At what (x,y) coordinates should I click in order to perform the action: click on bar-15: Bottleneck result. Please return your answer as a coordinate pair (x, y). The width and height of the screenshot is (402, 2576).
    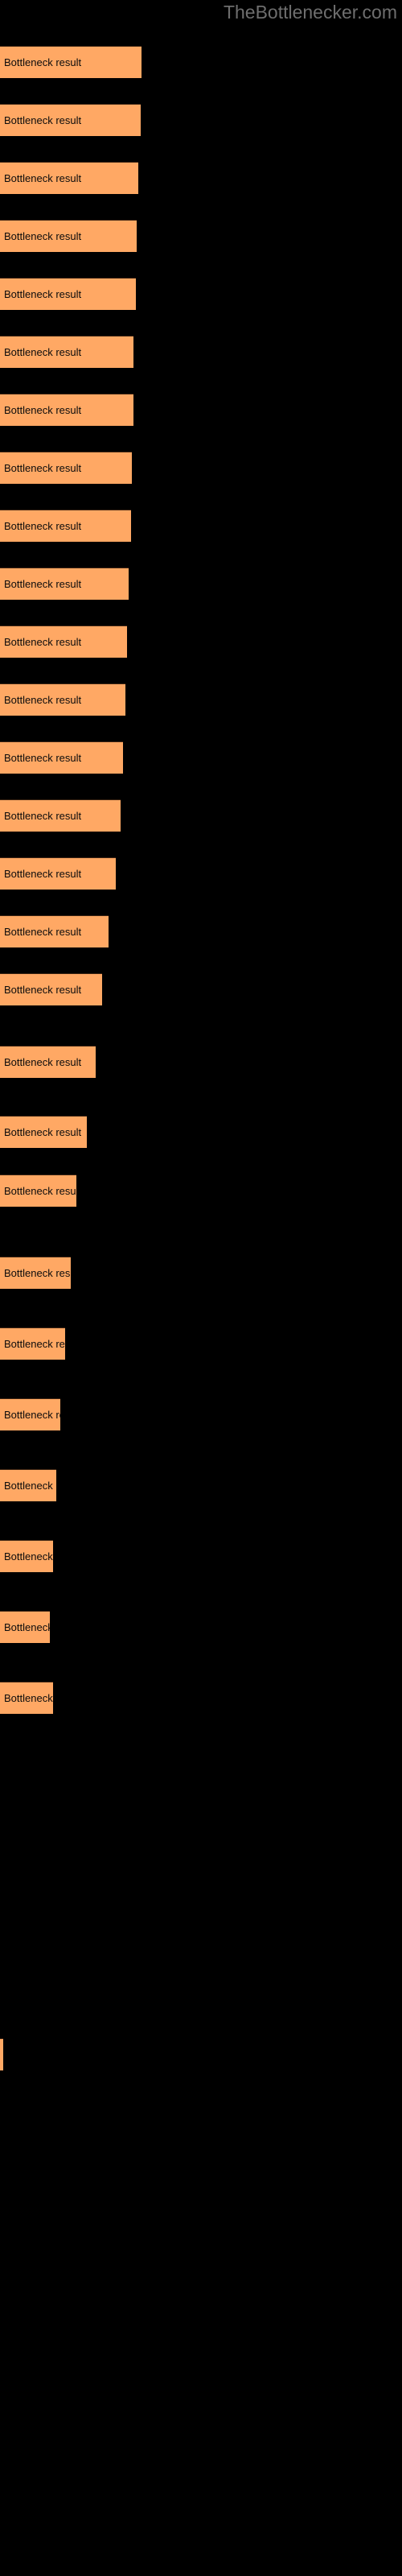
    Looking at the image, I should click on (58, 873).